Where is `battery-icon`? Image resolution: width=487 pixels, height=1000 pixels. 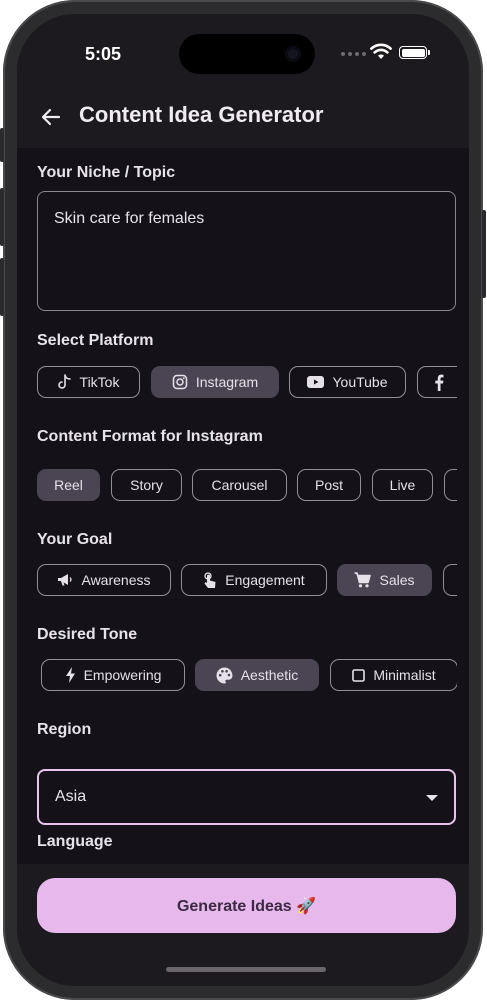 battery-icon is located at coordinates (414, 52).